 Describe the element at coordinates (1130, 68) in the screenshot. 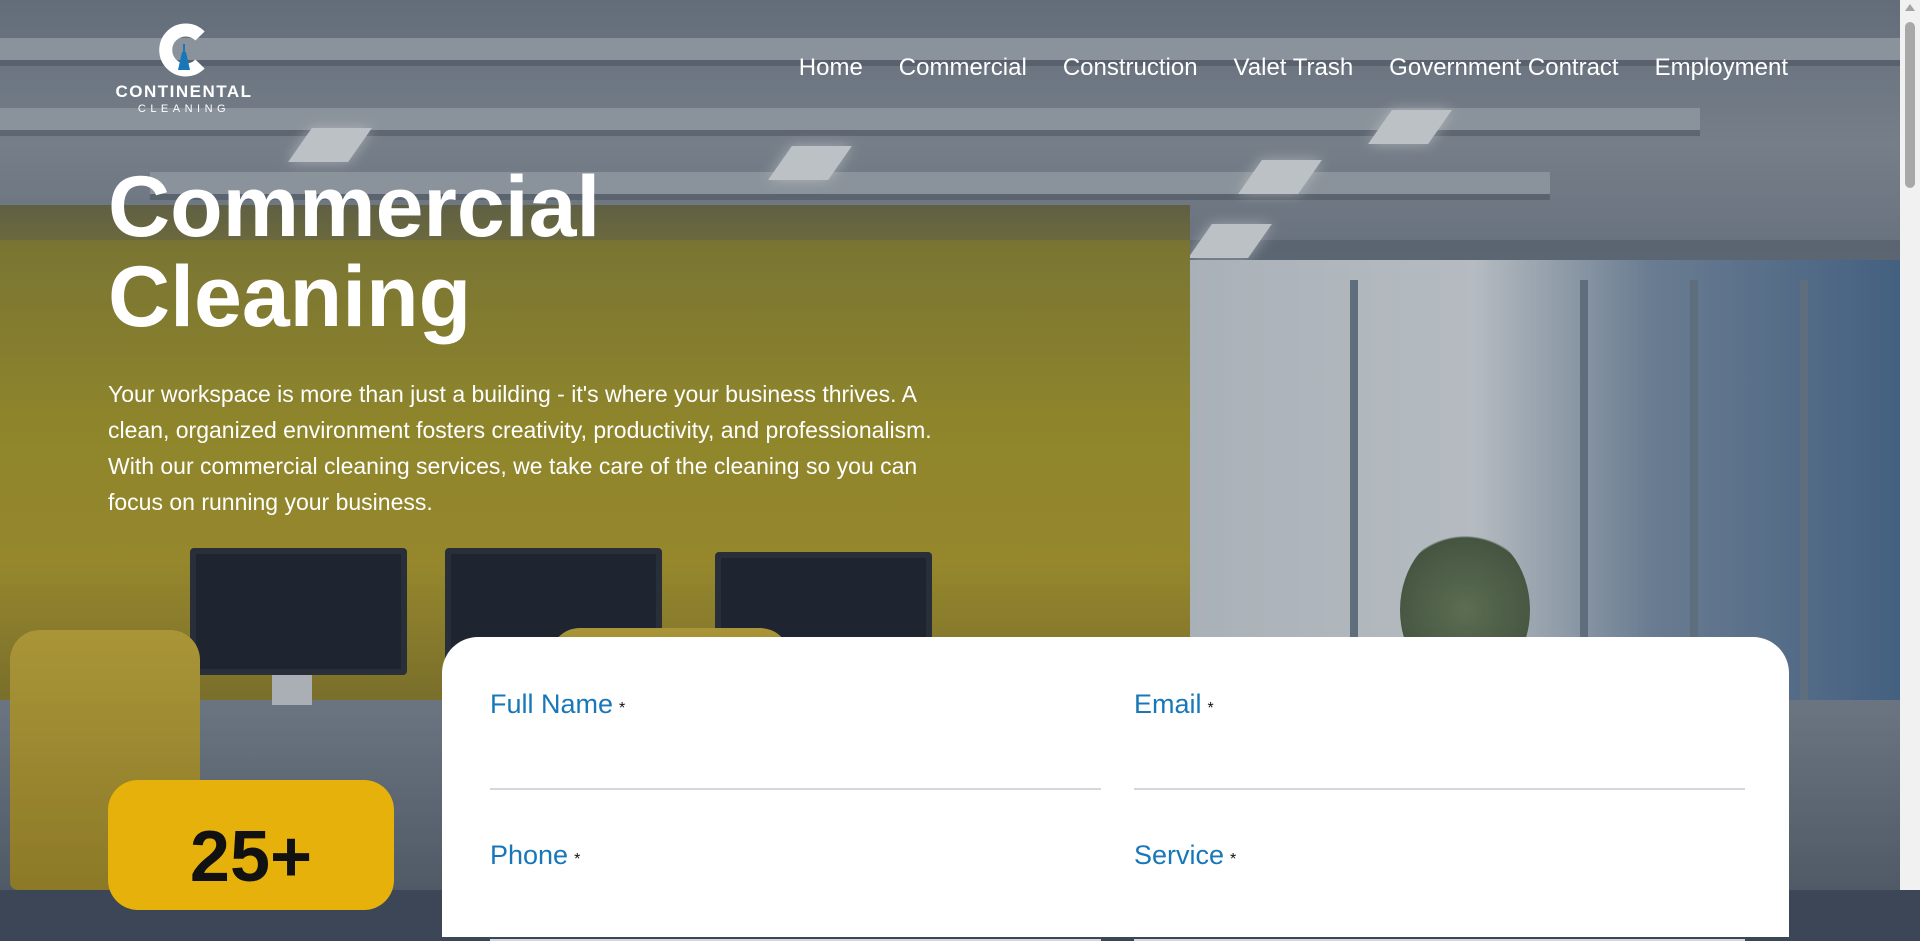

I see `nav-construction: Construction` at that location.